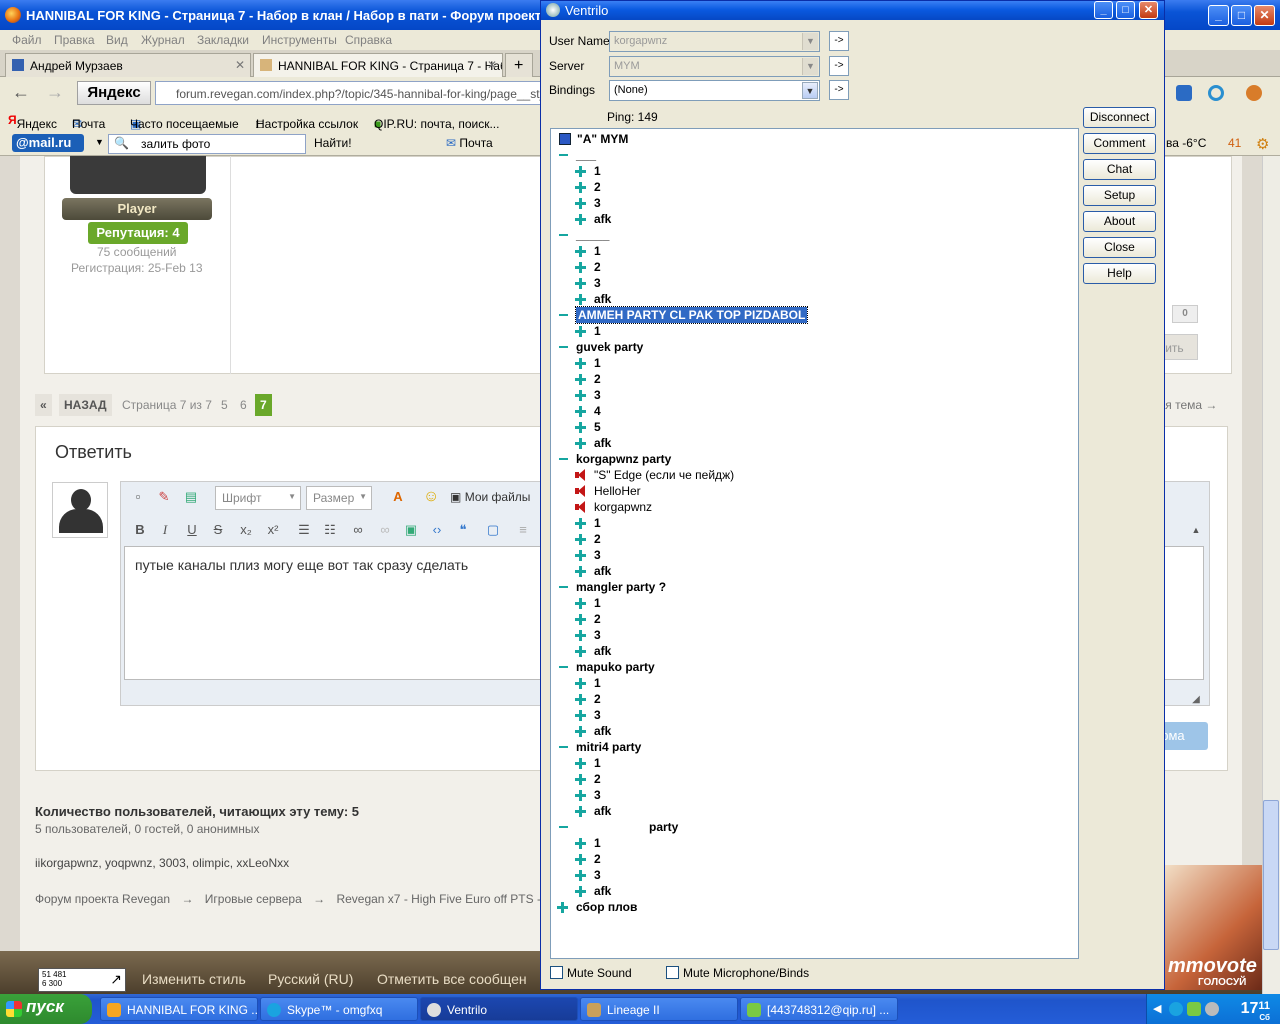 Image resolution: width=1280 pixels, height=1024 pixels. Describe the element at coordinates (114, 93) in the screenshot. I see `yandex-button: Яндекс` at that location.